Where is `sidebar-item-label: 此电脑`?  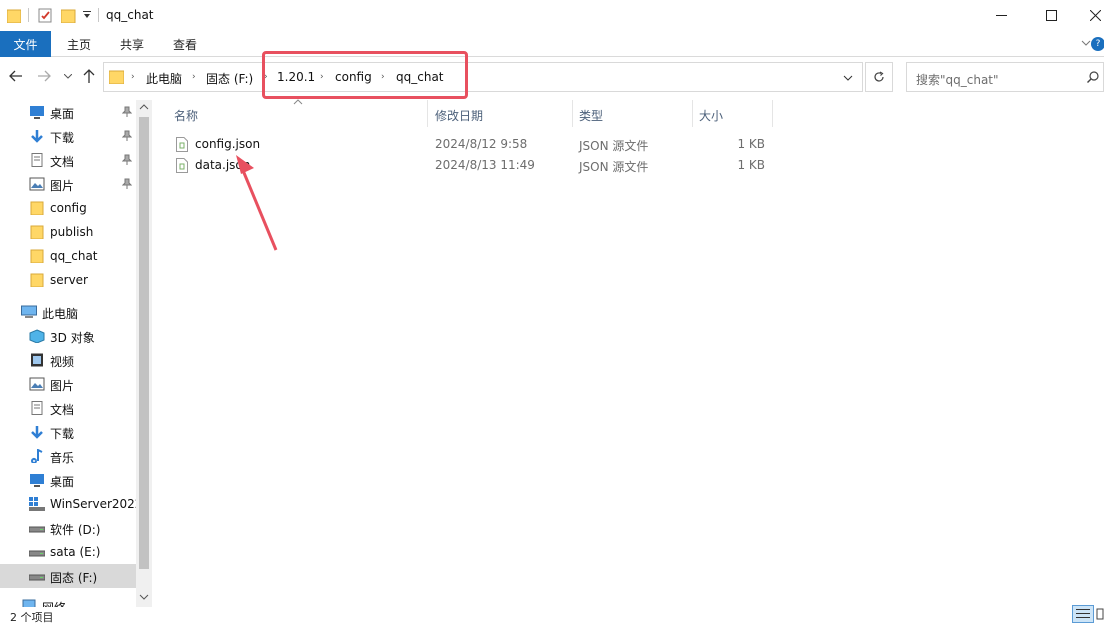
sidebar-item-label: 此电脑 is located at coordinates (60, 314).